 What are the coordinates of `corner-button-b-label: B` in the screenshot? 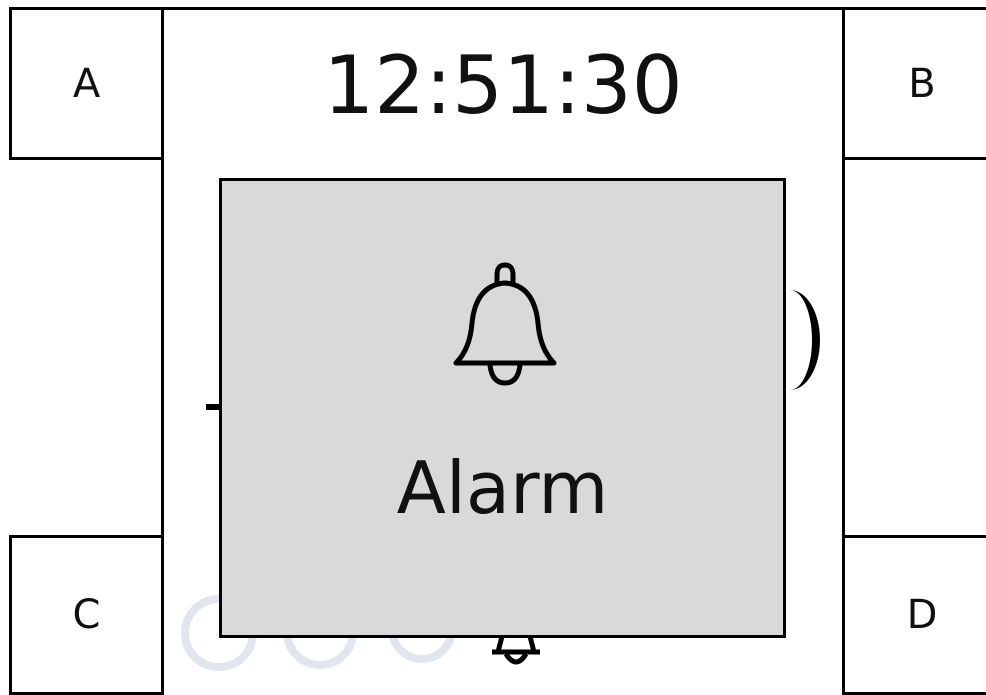 It's located at (922, 83).